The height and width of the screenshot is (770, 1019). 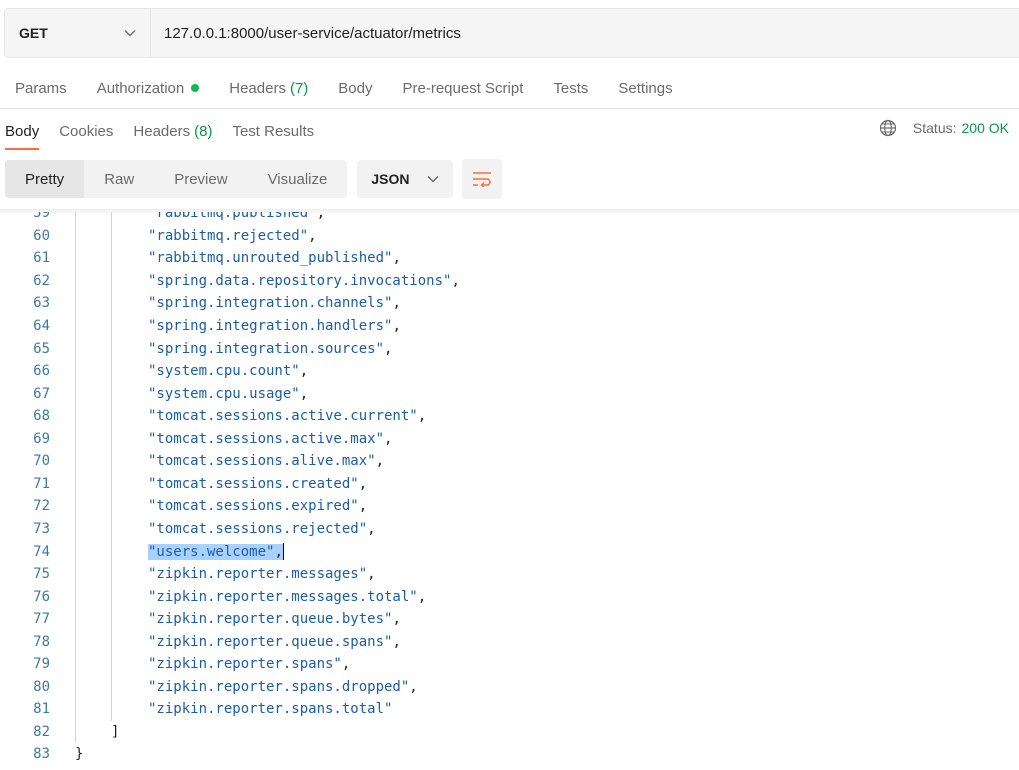 What do you see at coordinates (304, 281) in the screenshot?
I see `code-text: "spring.data.repository.invocations",` at bounding box center [304, 281].